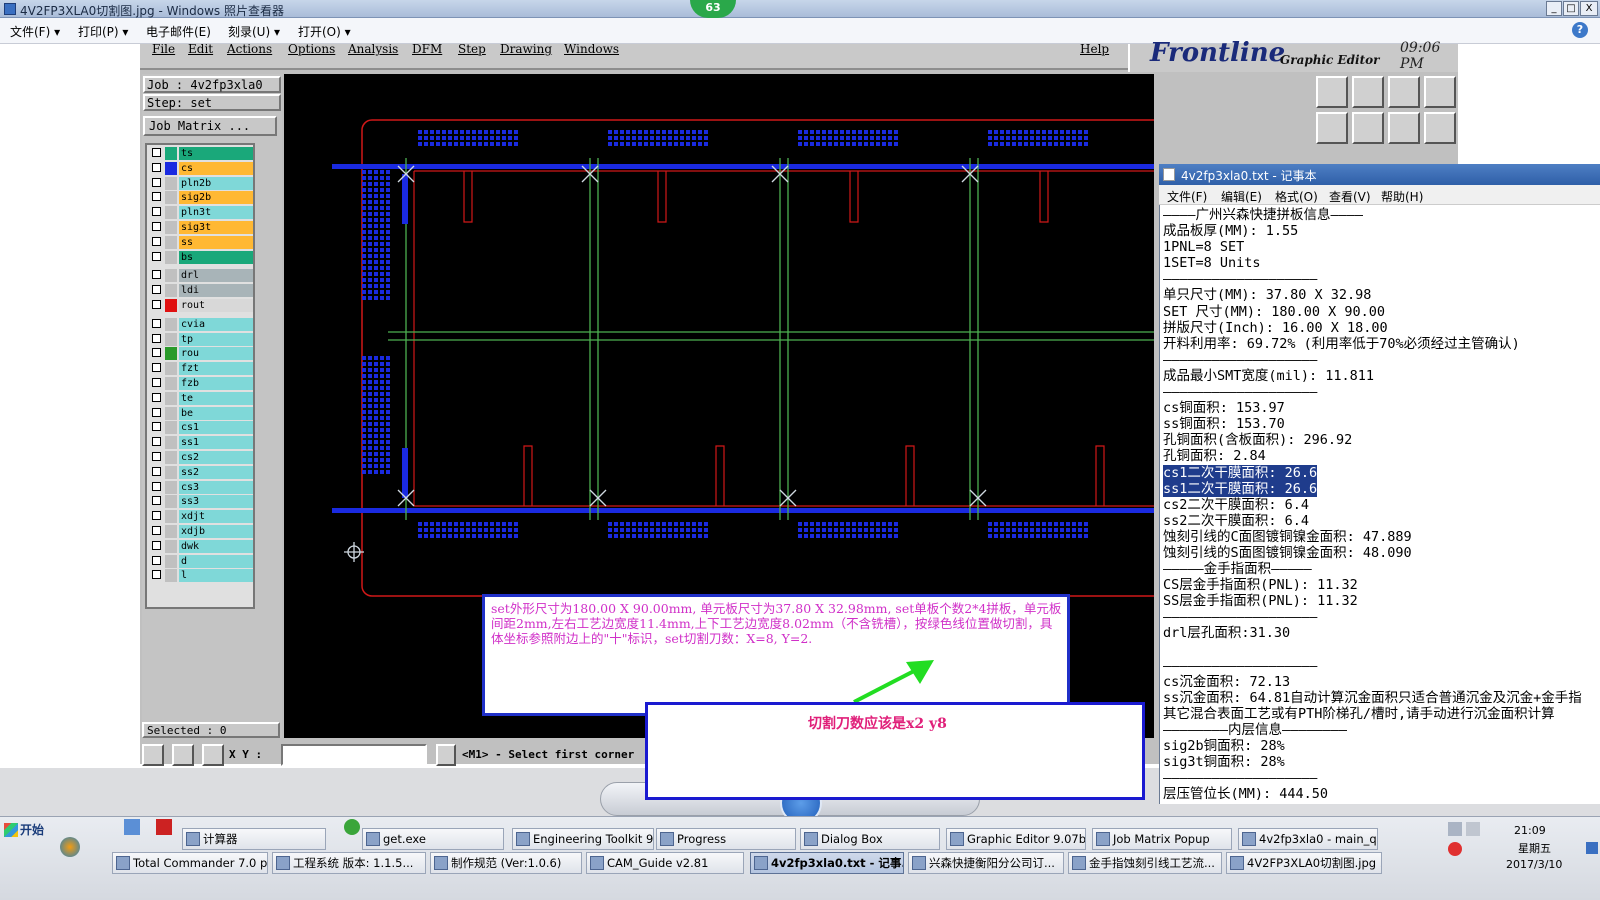  I want to click on info-icon, so click(446, 755).